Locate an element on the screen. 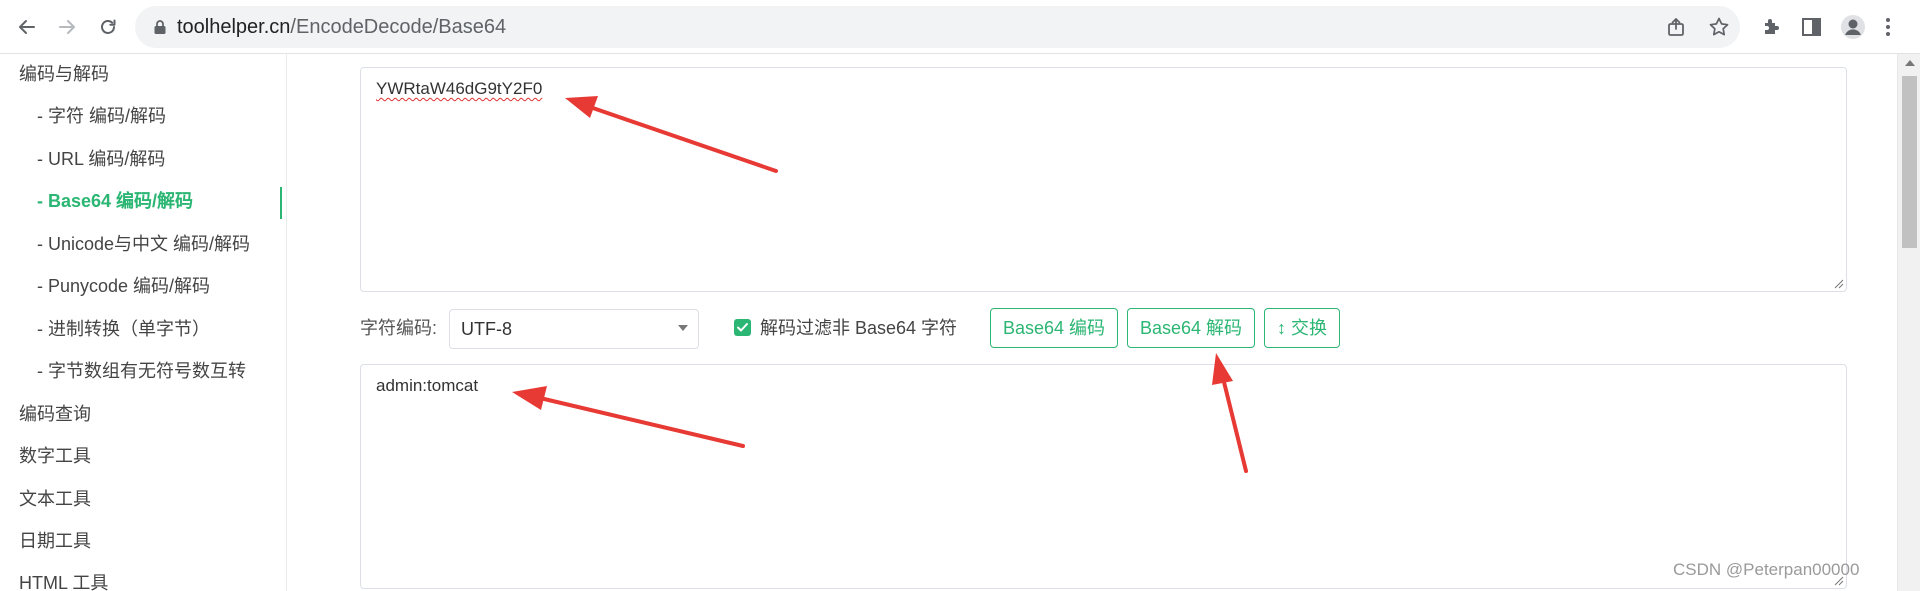 The image size is (1920, 591). sidebar-item-radix: - 进制转换（单字节） is located at coordinates (143, 329).